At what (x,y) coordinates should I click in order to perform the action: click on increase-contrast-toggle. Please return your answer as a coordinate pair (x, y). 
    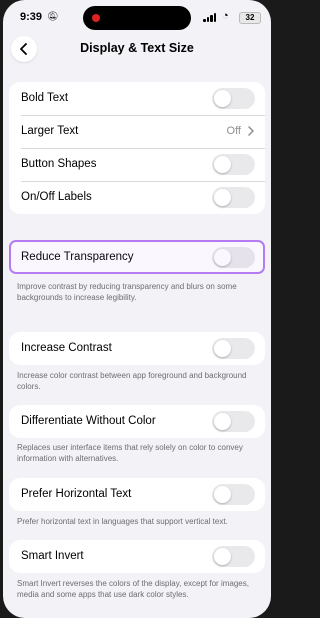
    Looking at the image, I should click on (233, 348).